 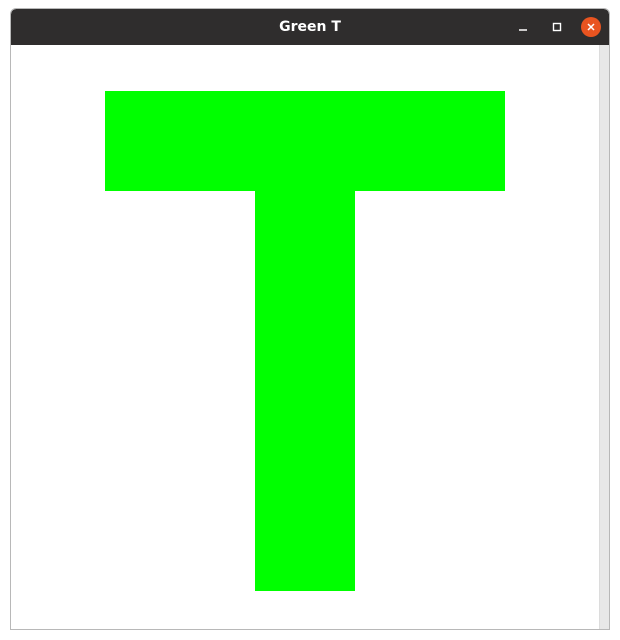 I want to click on close-button, so click(x=591, y=27).